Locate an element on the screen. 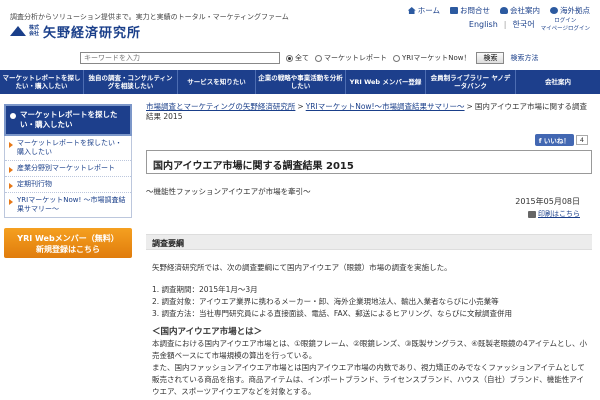 Image resolution: width=600 pixels, height=400 pixels. toplink-company: 会社案内 is located at coordinates (520, 10).